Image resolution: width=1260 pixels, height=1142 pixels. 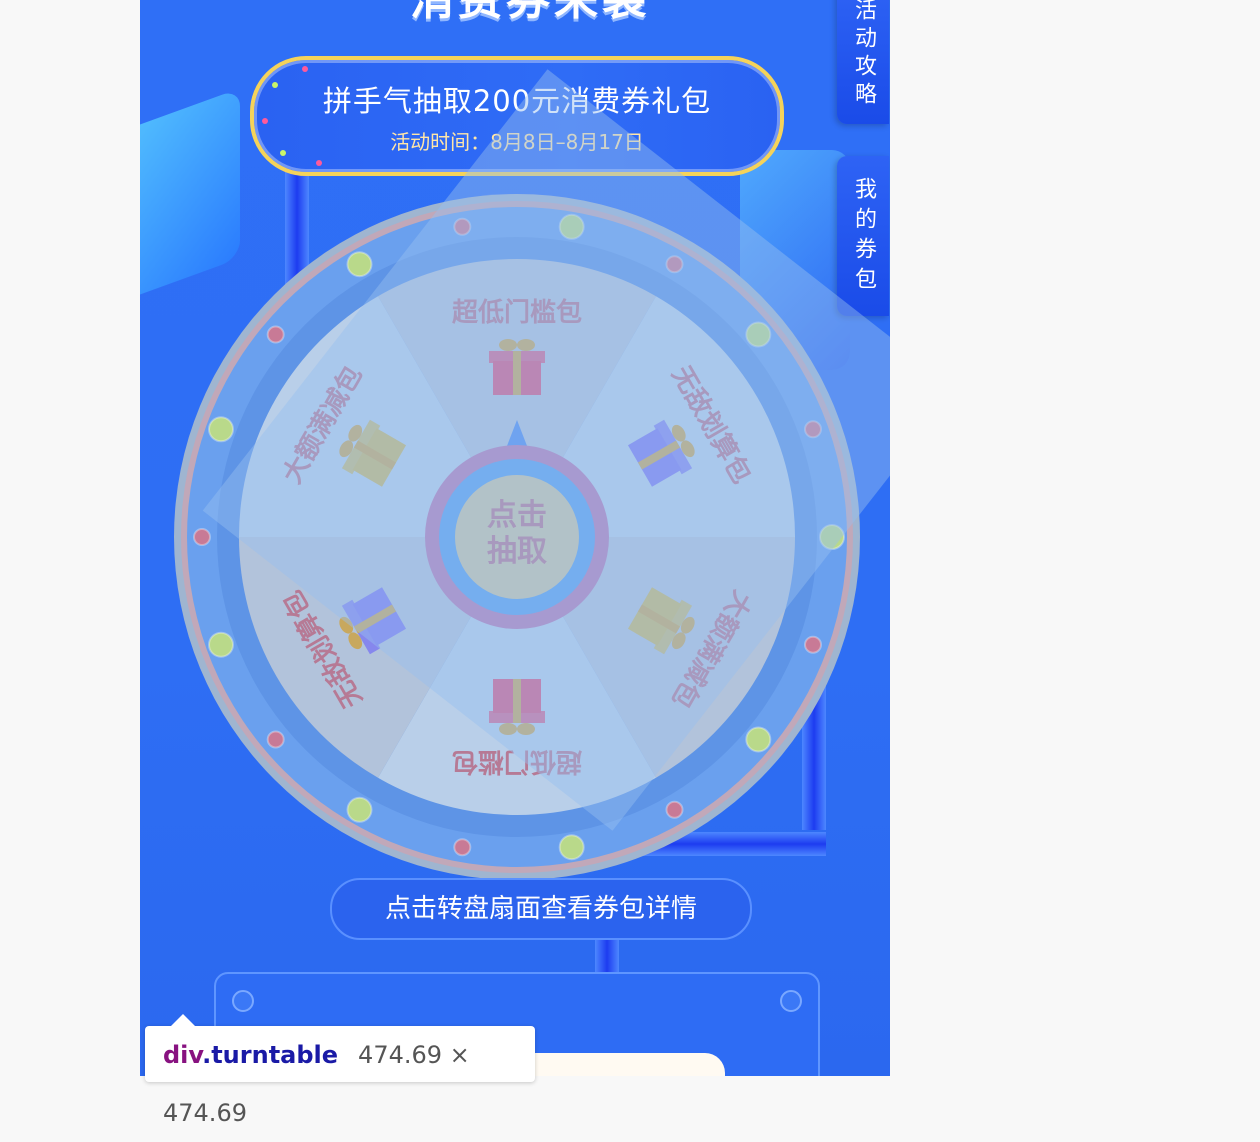 I want to click on tooltip-tag: div, so click(x=183, y=1055).